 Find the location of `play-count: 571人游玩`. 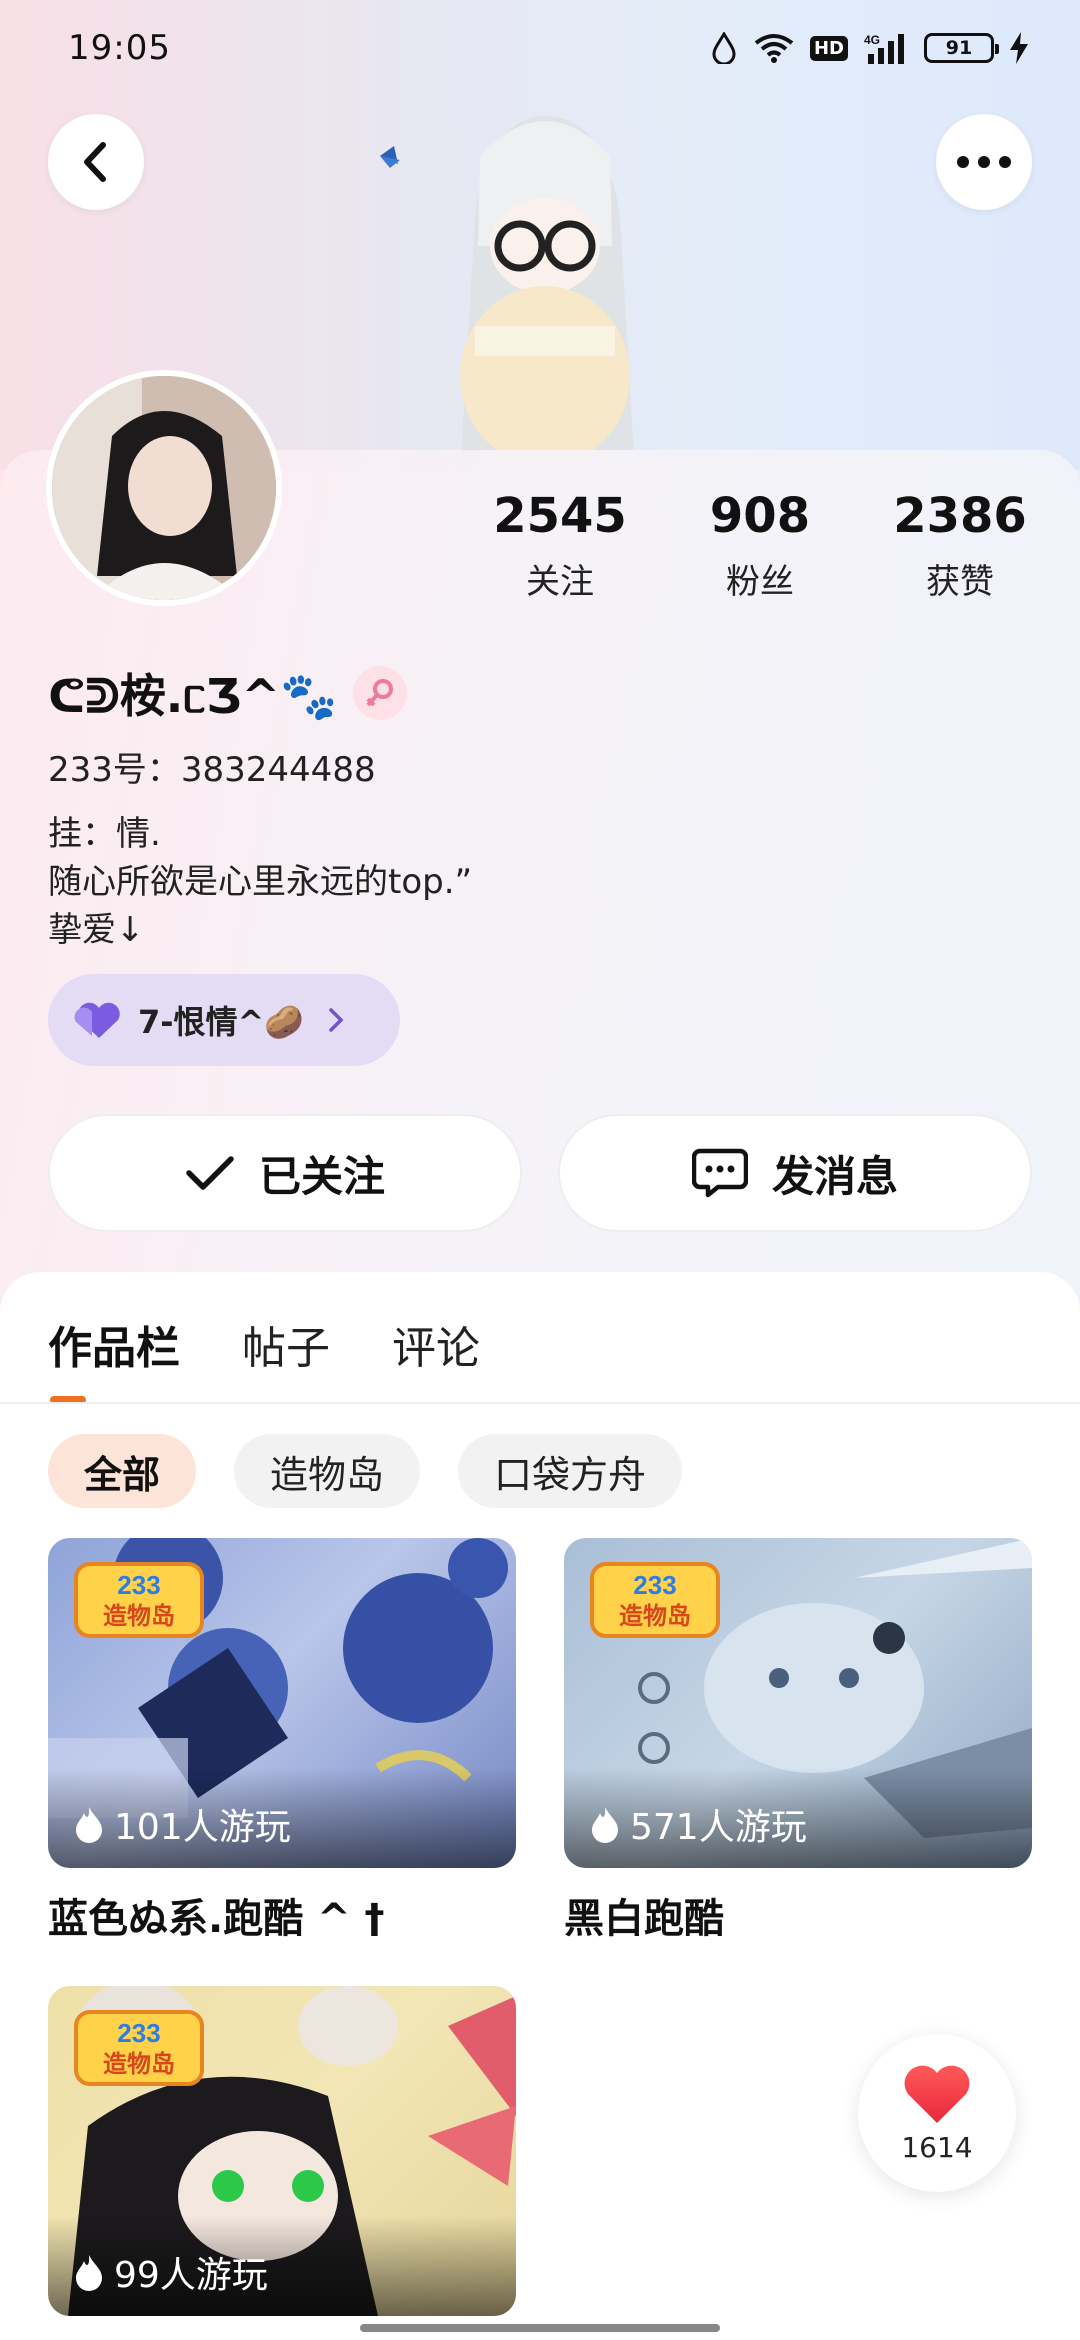

play-count: 571人游玩 is located at coordinates (698, 1824).